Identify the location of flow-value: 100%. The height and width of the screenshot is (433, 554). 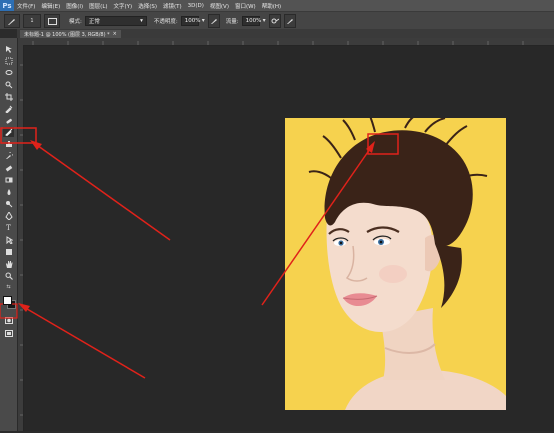
(253, 20).